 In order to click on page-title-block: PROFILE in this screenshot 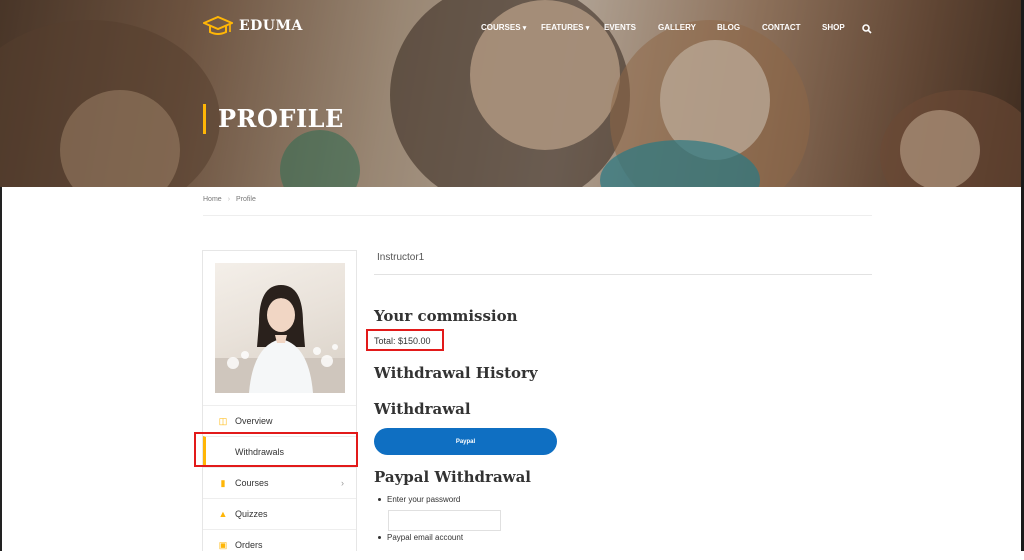, I will do `click(273, 119)`.